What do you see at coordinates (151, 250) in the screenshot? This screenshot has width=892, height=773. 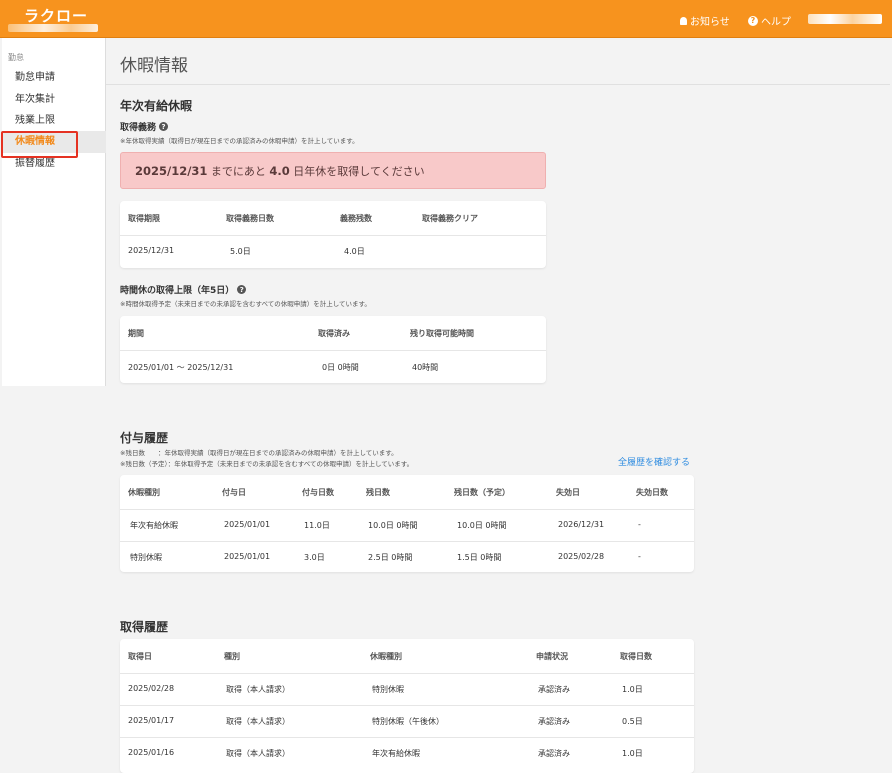 I see `table-cell: 2025/12/31` at bounding box center [151, 250].